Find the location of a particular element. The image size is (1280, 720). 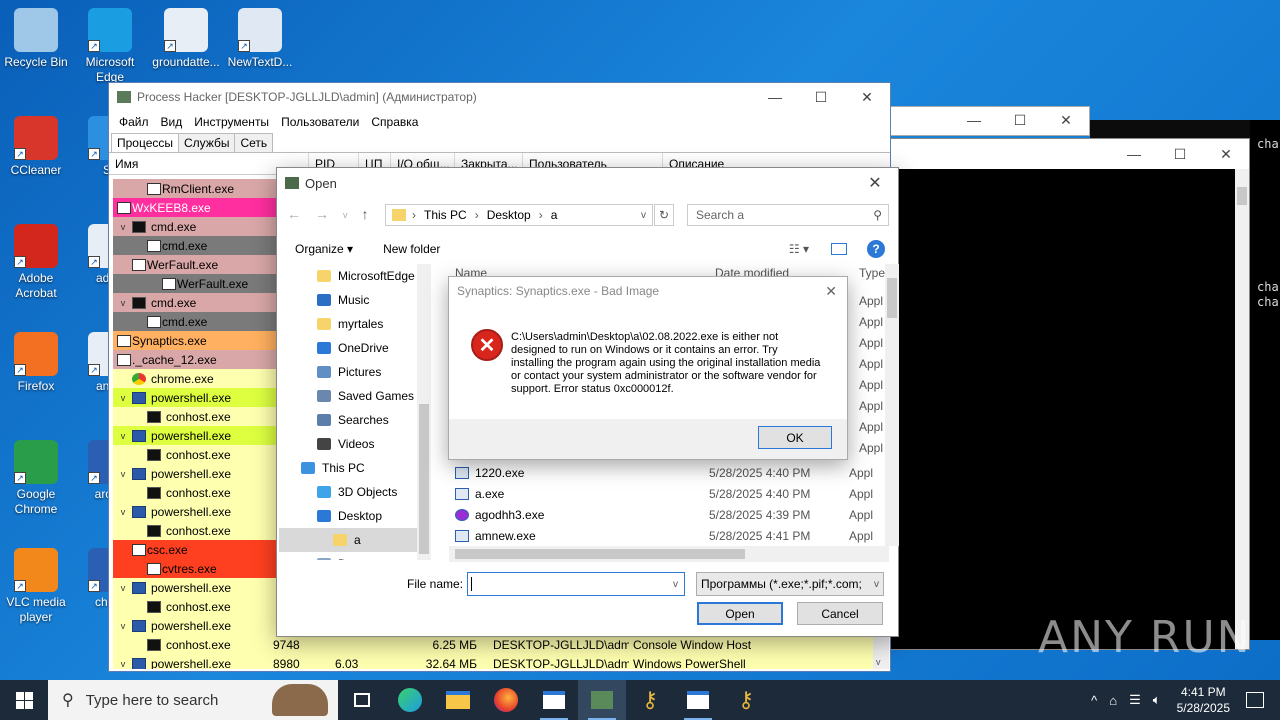

nav-item: Documents is located at coordinates (355, 556).